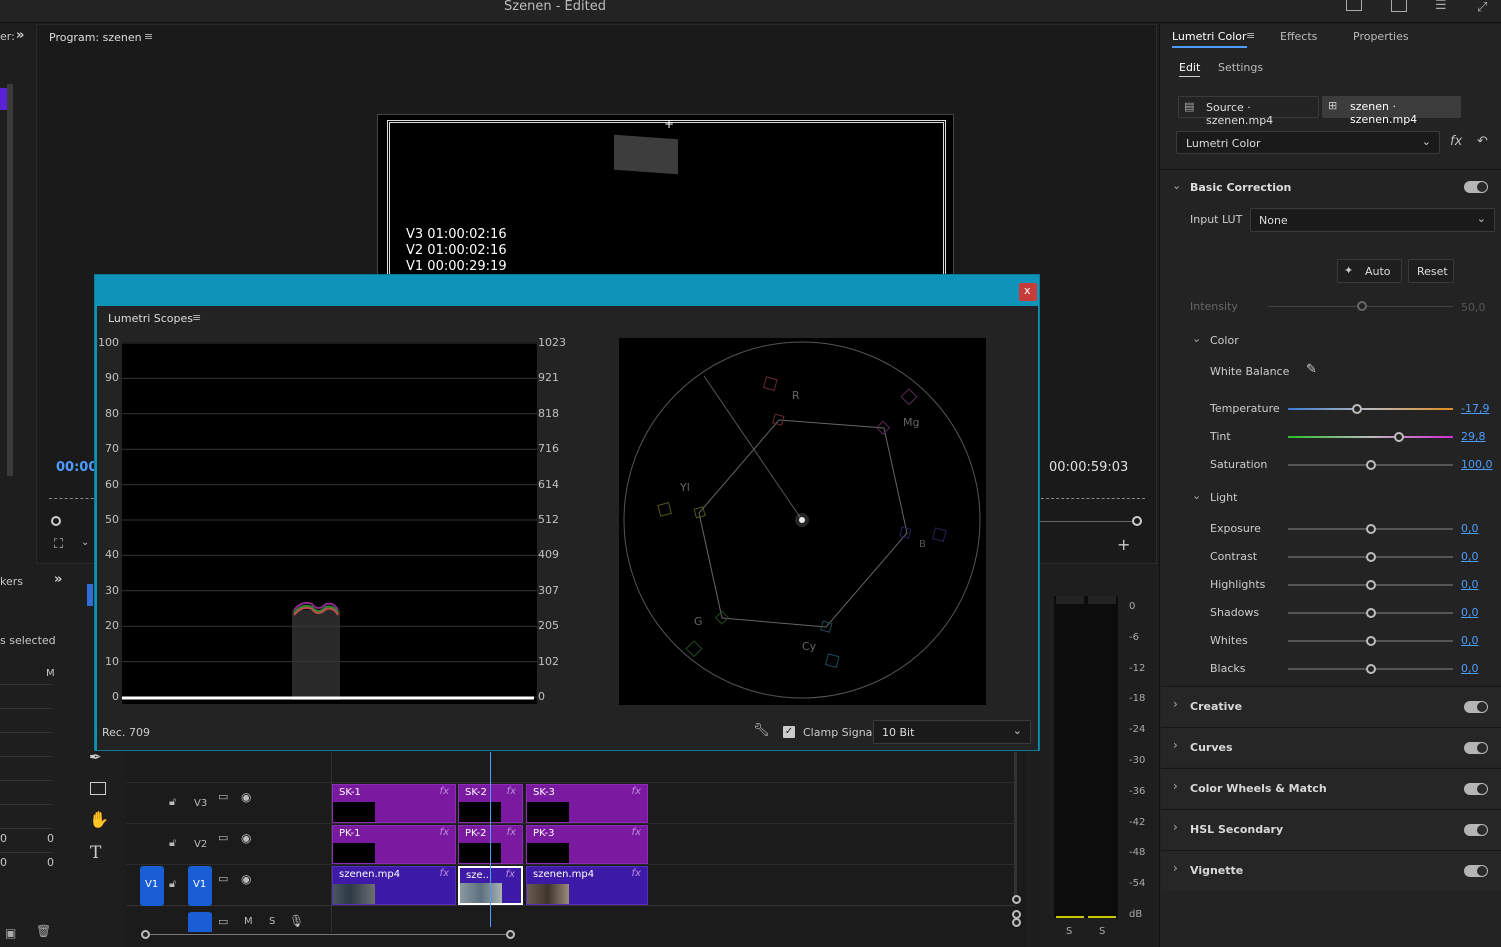 Image resolution: width=1501 pixels, height=947 pixels. I want to click on microphone-icon: 🎙︎, so click(296, 921).